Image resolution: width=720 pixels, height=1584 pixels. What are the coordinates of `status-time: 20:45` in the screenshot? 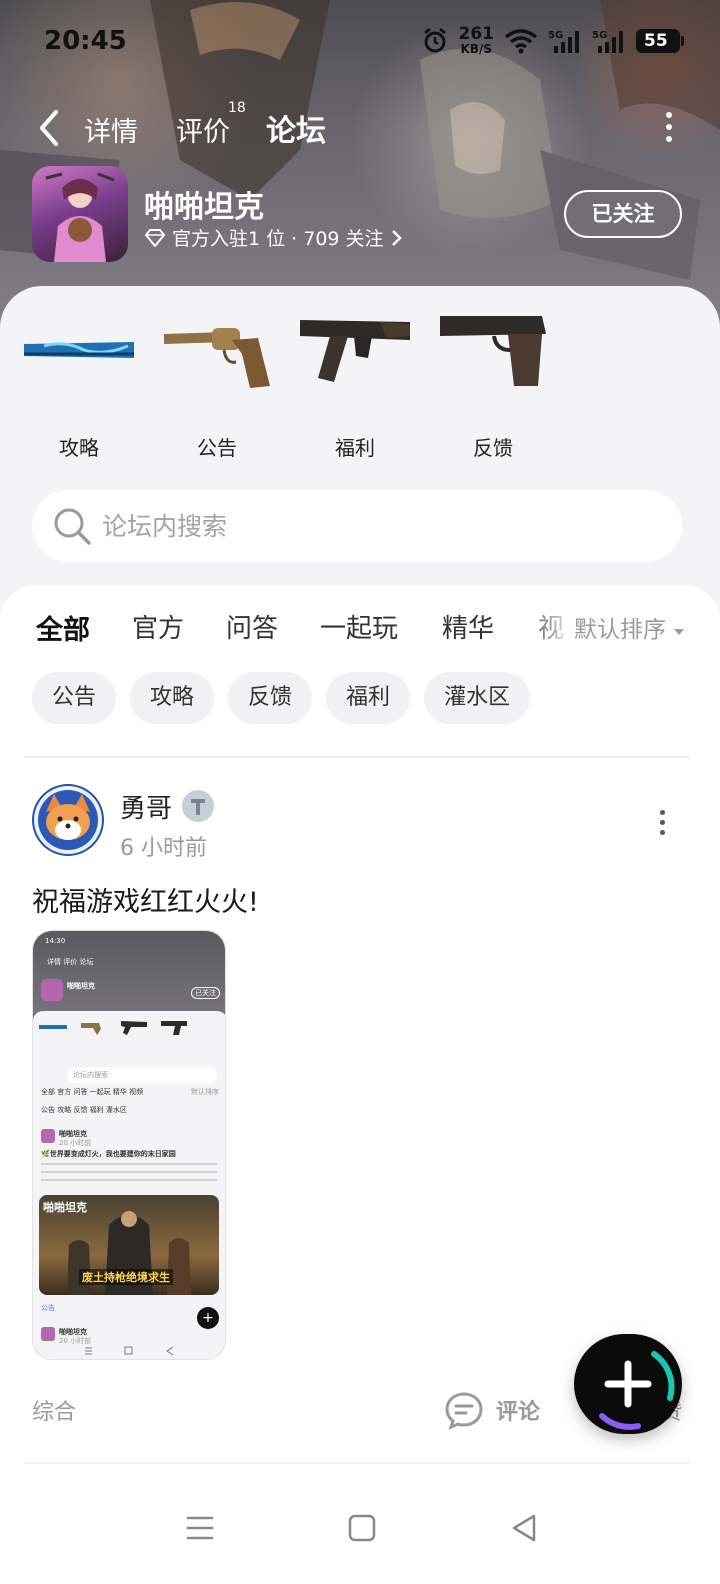 It's located at (85, 41).